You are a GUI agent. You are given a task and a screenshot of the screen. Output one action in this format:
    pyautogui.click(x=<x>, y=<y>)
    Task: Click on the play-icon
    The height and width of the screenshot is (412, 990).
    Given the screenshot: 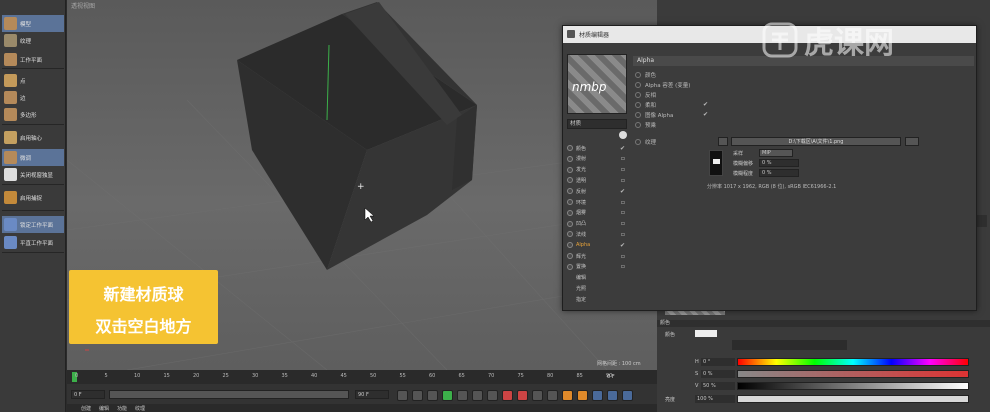 What is the action you would take?
    pyautogui.click(x=447, y=395)
    